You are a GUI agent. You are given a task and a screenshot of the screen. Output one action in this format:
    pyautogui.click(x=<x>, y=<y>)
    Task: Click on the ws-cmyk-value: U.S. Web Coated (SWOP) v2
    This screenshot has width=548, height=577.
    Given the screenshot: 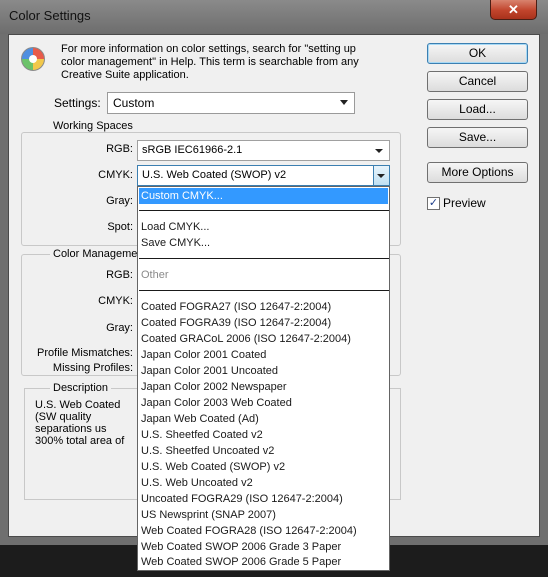 What is the action you would take?
    pyautogui.click(x=214, y=175)
    